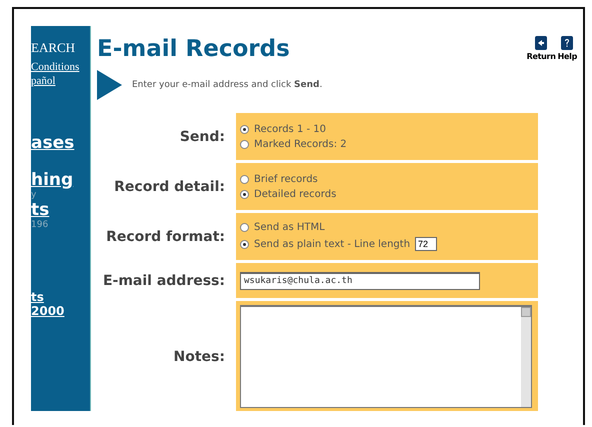 The image size is (592, 427). What do you see at coordinates (52, 143) in the screenshot?
I see `sidebar-item: ases` at bounding box center [52, 143].